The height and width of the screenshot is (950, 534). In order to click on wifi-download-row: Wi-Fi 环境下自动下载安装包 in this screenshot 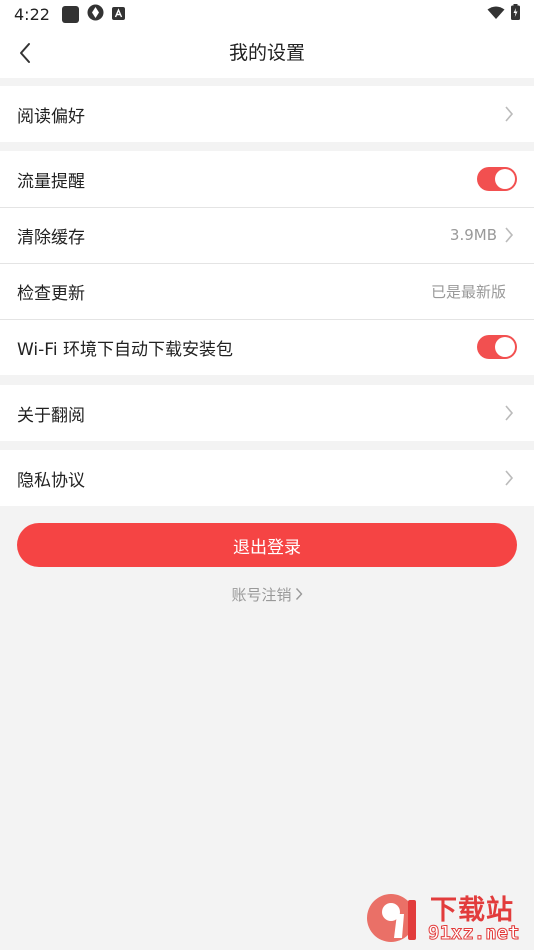, I will do `click(267, 347)`.